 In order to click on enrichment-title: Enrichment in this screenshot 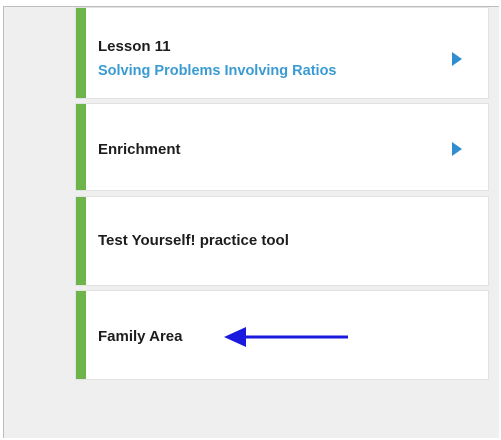, I will do `click(139, 149)`.